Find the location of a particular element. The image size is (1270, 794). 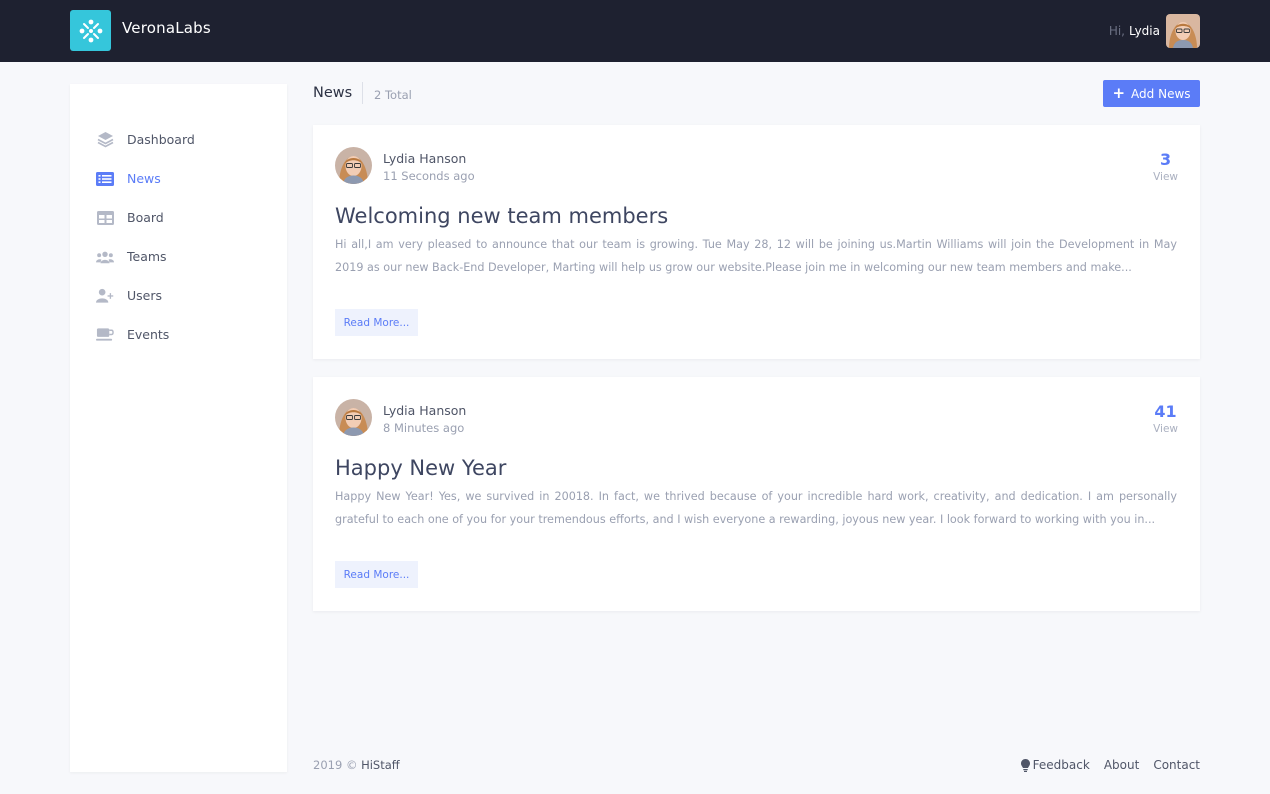

list-icon is located at coordinates (105, 179).